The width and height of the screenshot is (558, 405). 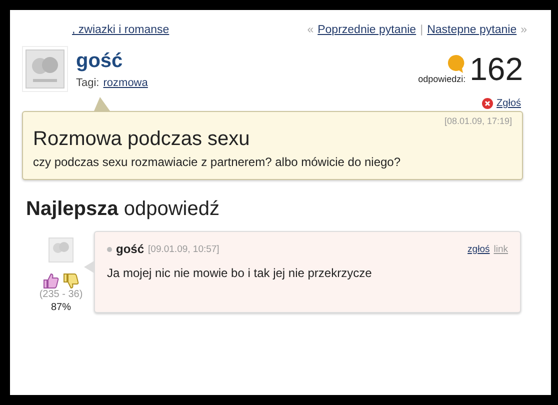 I want to click on status-dot-icon, so click(x=109, y=249).